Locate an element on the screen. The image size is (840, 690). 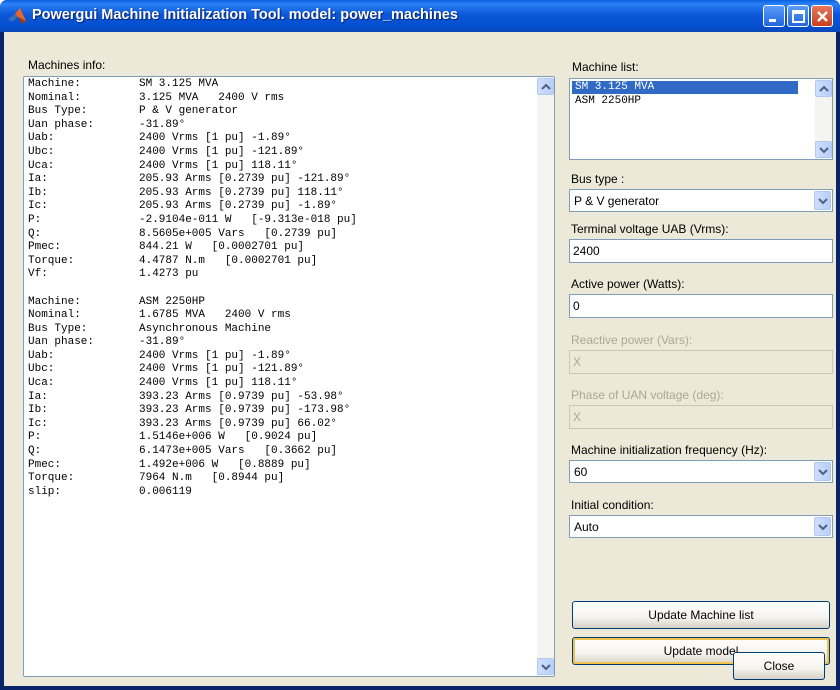
maximize-icon is located at coordinates (798, 16).